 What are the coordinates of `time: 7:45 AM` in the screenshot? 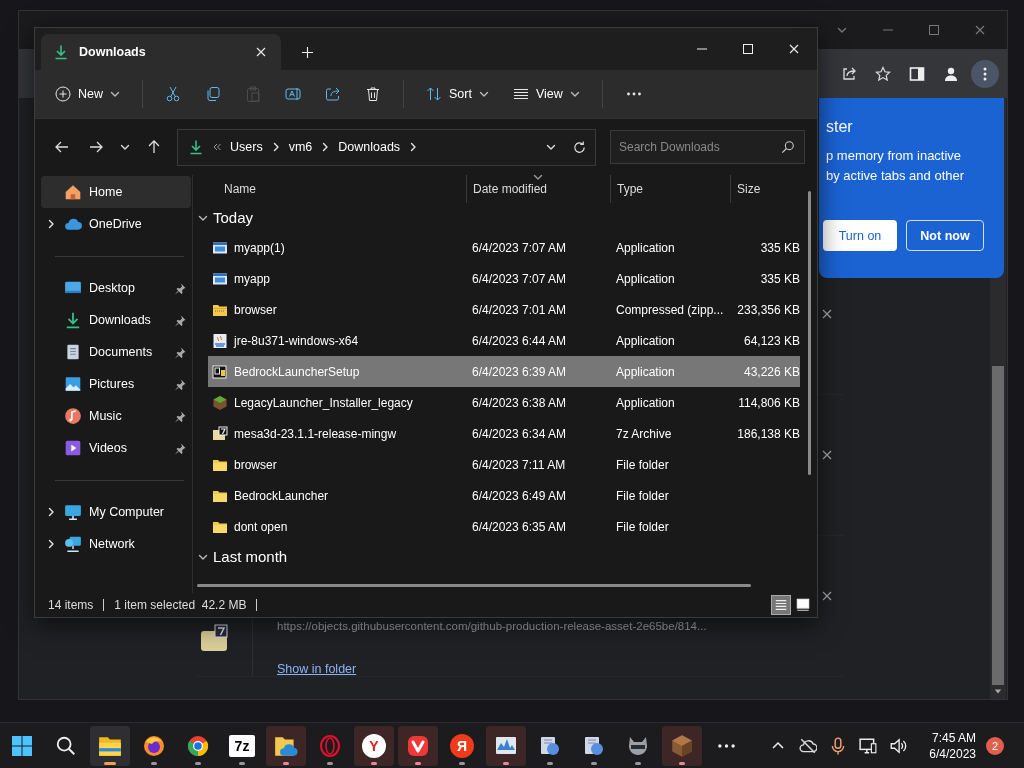 It's located at (953, 737).